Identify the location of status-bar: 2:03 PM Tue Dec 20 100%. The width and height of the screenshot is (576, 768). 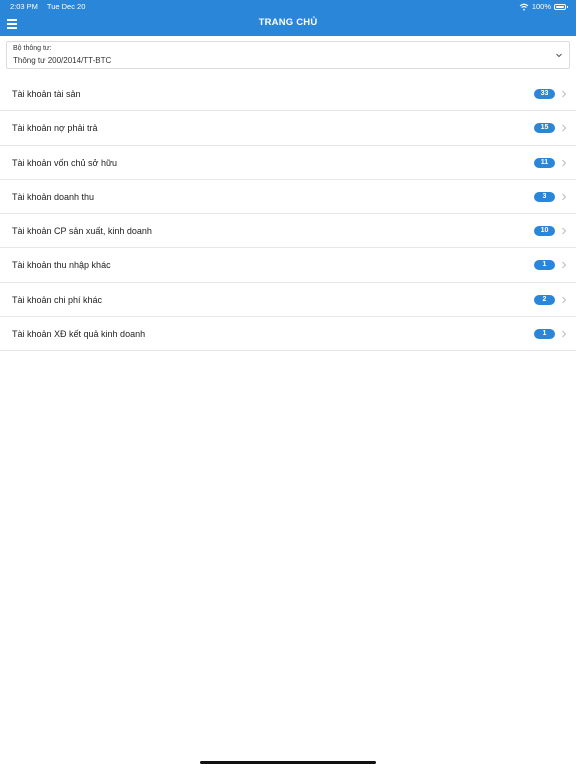
(288, 6).